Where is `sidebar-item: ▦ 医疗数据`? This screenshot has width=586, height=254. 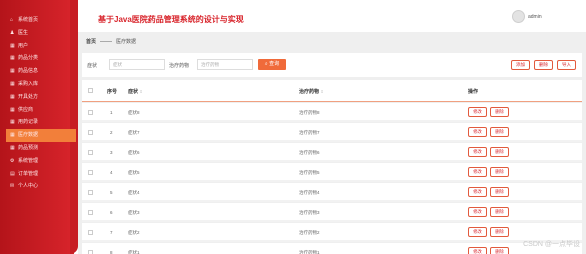 sidebar-item: ▦ 医疗数据 is located at coordinates (41, 135).